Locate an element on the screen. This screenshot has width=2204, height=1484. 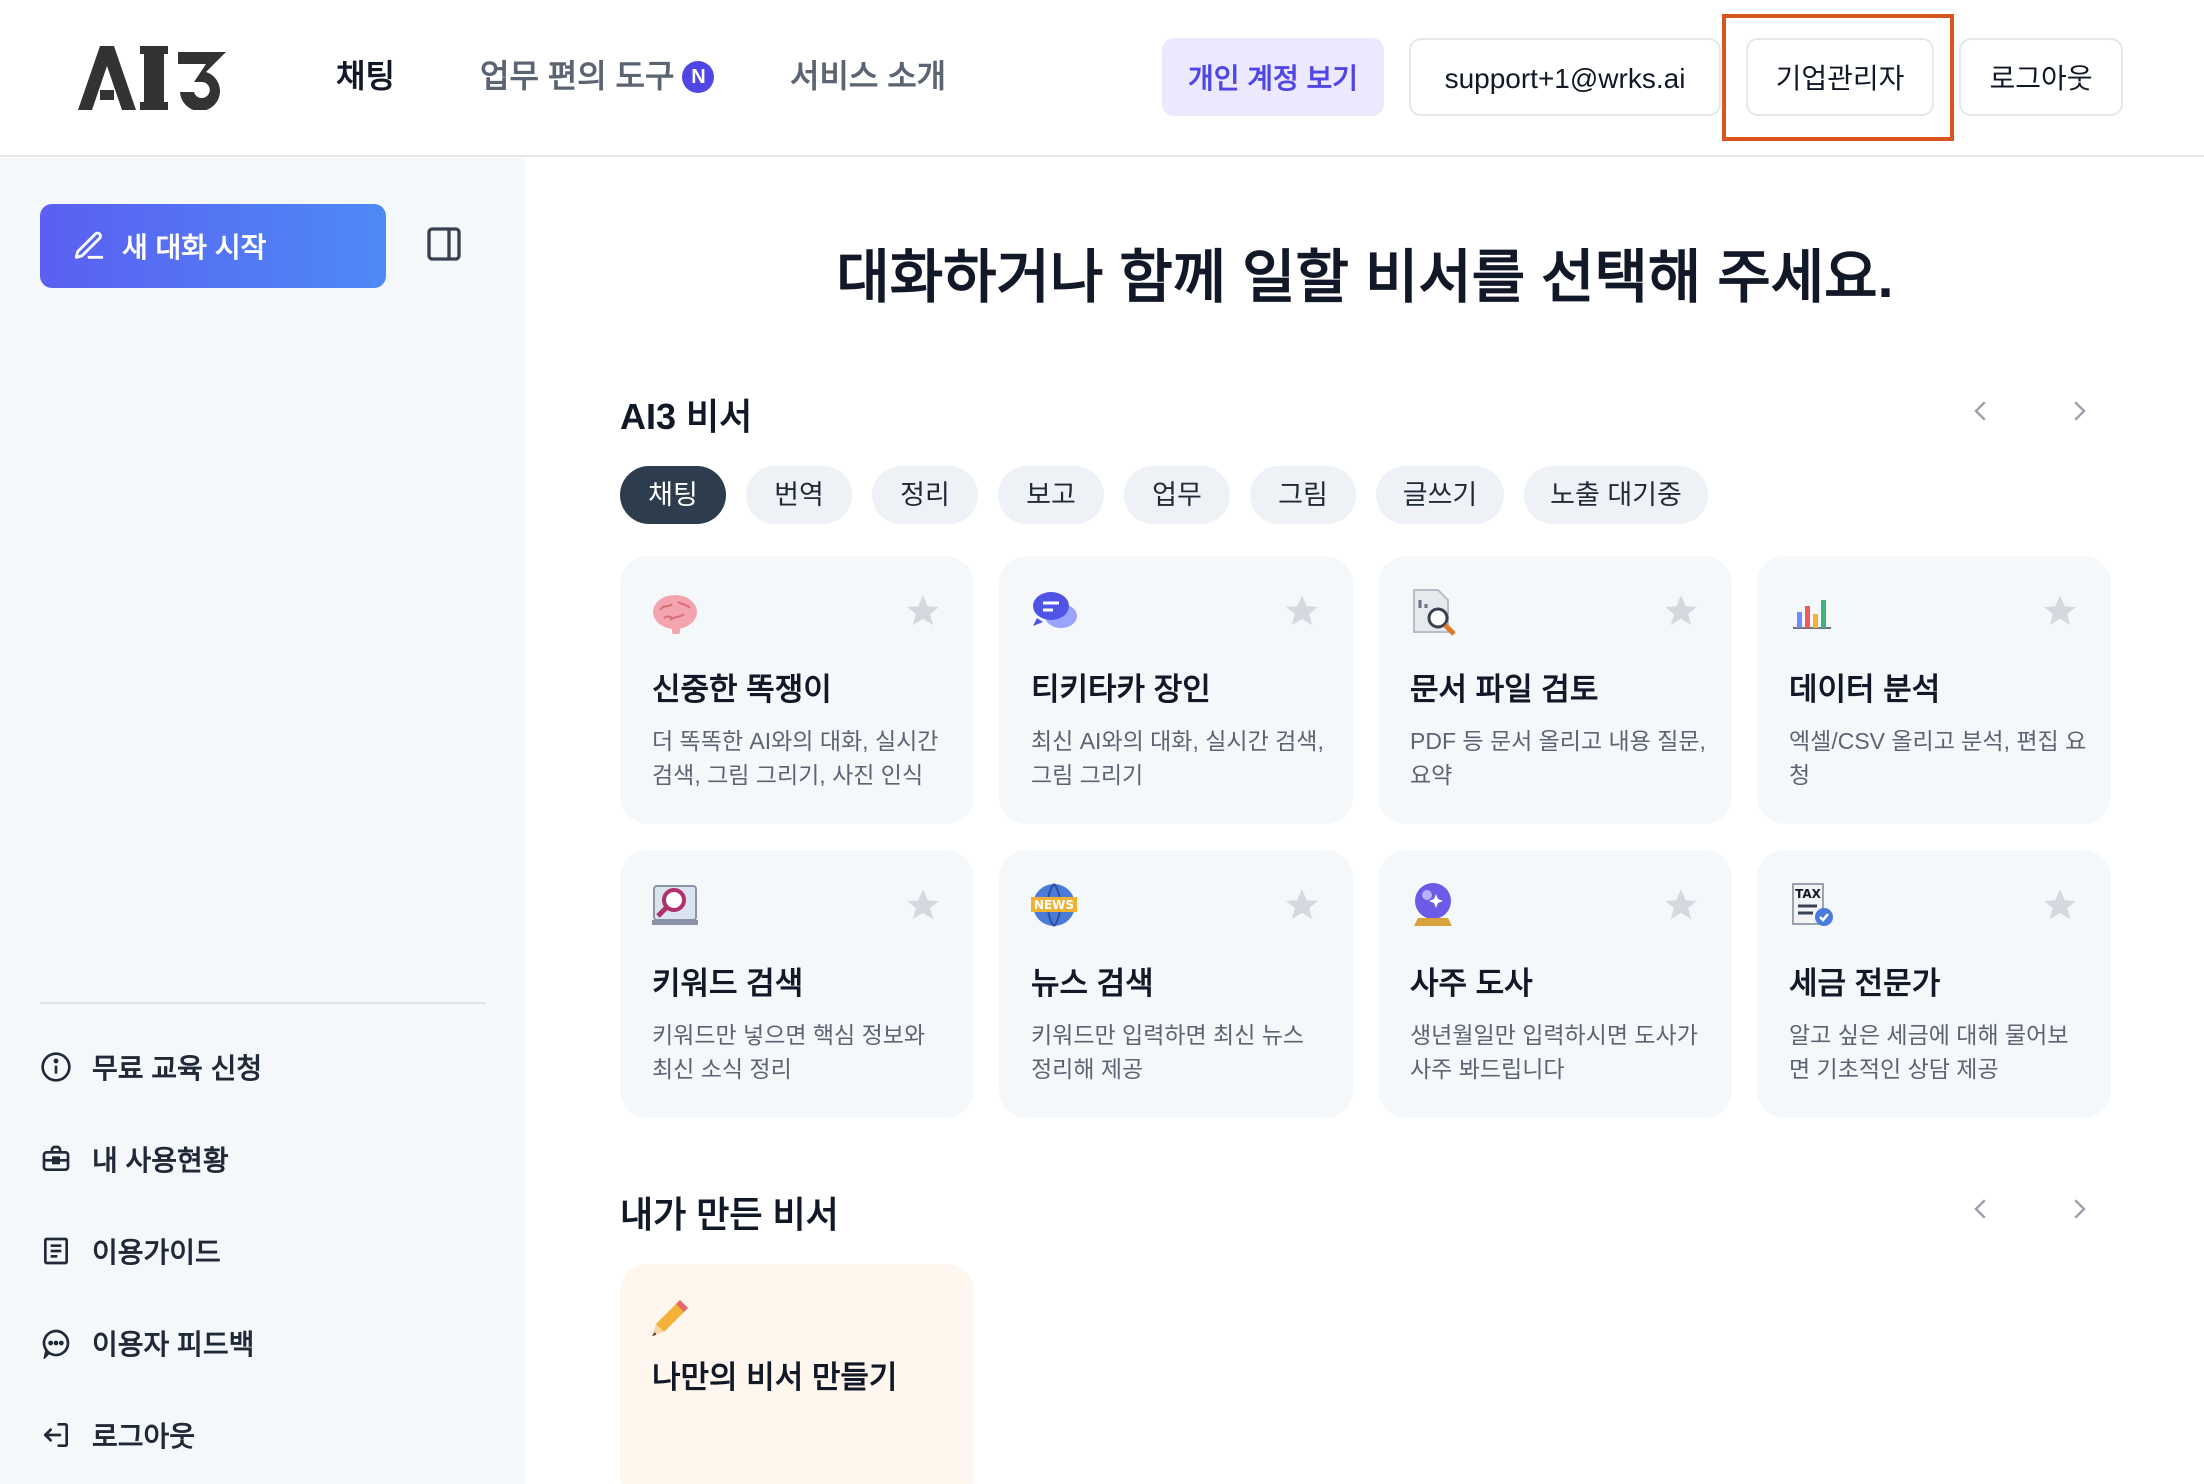
new-chat-button: 새 대화 시작 is located at coordinates (213, 246).